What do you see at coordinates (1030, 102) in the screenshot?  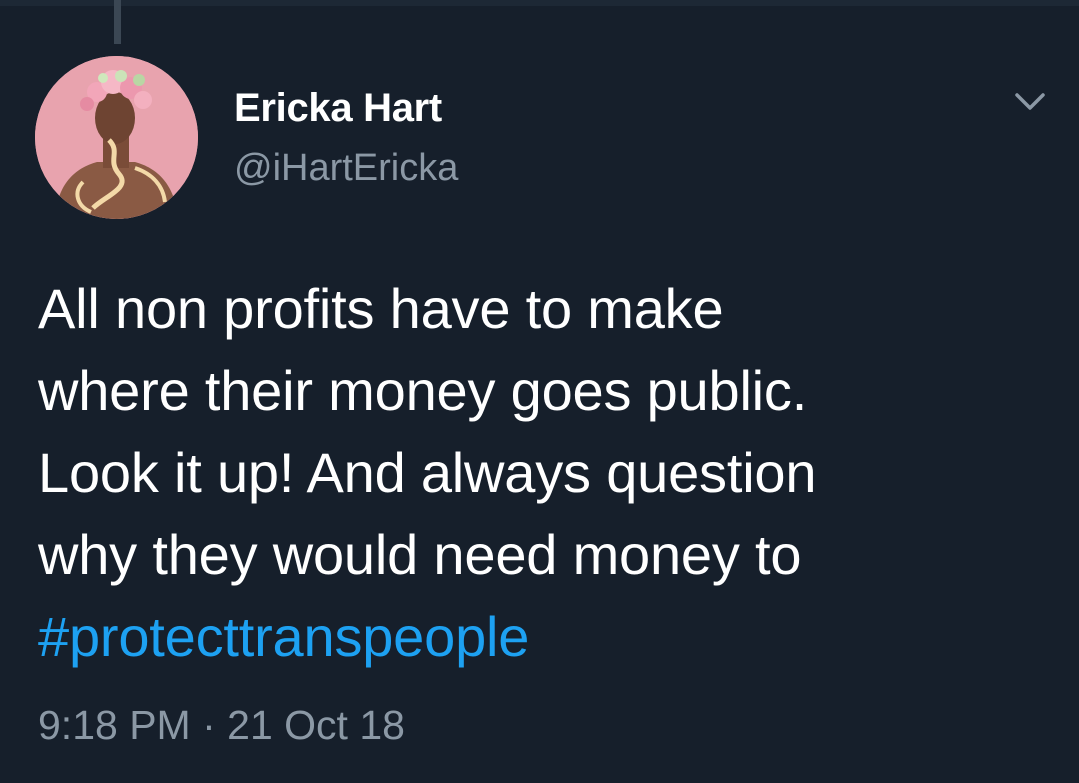 I see `chevron-down-icon` at bounding box center [1030, 102].